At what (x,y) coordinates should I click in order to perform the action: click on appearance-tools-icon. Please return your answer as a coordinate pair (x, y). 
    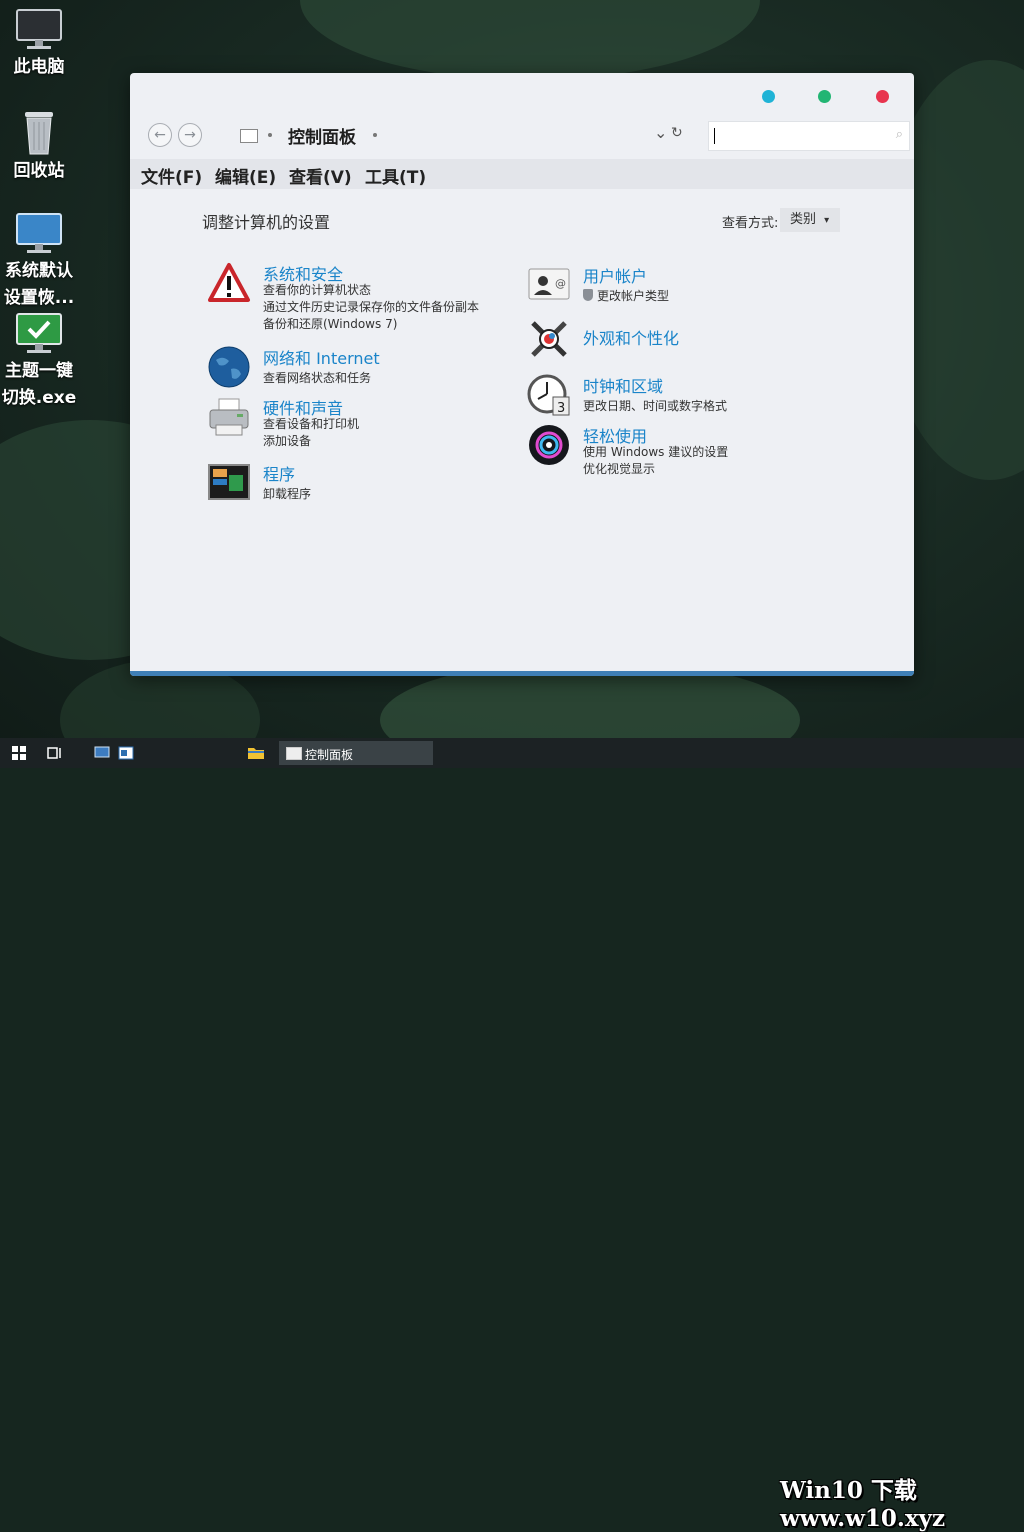
    Looking at the image, I should click on (549, 339).